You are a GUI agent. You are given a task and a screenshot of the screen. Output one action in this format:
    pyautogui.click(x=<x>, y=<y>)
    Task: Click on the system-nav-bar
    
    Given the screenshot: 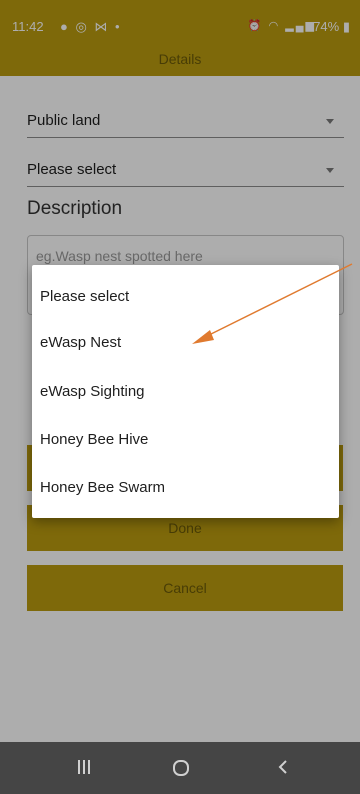 What is the action you would take?
    pyautogui.click(x=180, y=768)
    